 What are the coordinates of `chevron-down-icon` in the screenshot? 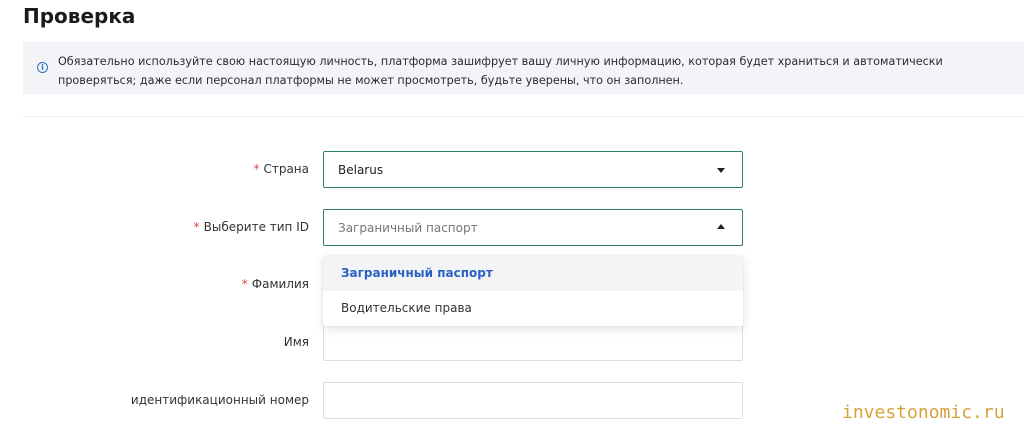 It's located at (721, 170).